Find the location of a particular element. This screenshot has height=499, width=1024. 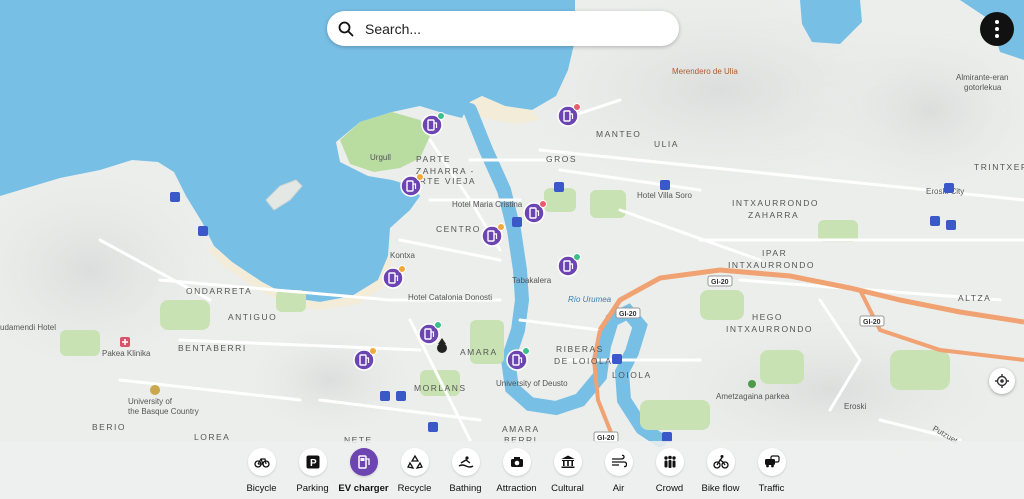

more-menu-button is located at coordinates (997, 29).